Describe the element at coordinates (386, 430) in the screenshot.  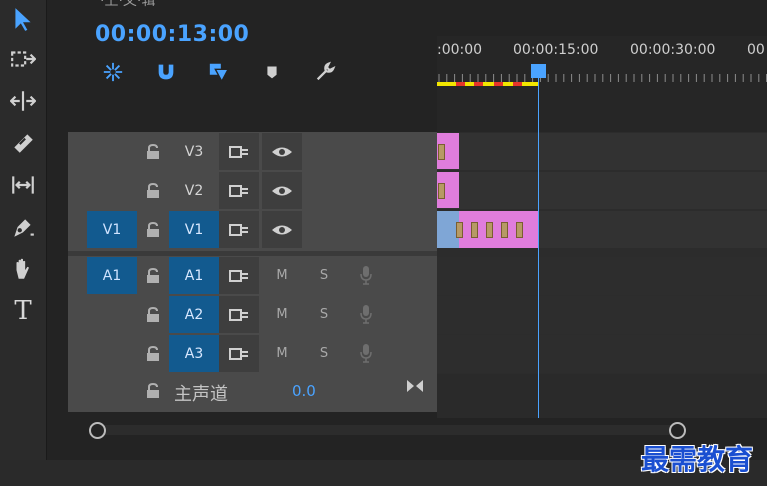
I see `zoom-scrollbar` at that location.